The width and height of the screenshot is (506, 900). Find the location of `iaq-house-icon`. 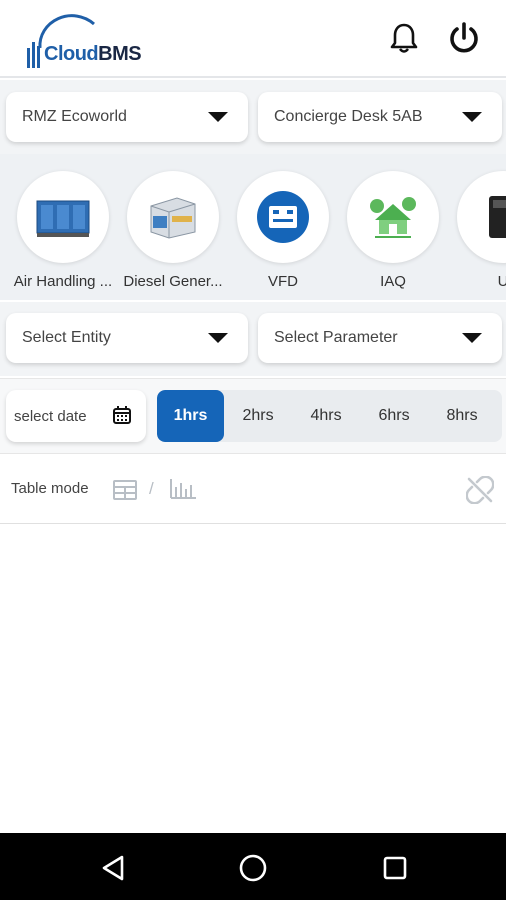

iaq-house-icon is located at coordinates (393, 217).